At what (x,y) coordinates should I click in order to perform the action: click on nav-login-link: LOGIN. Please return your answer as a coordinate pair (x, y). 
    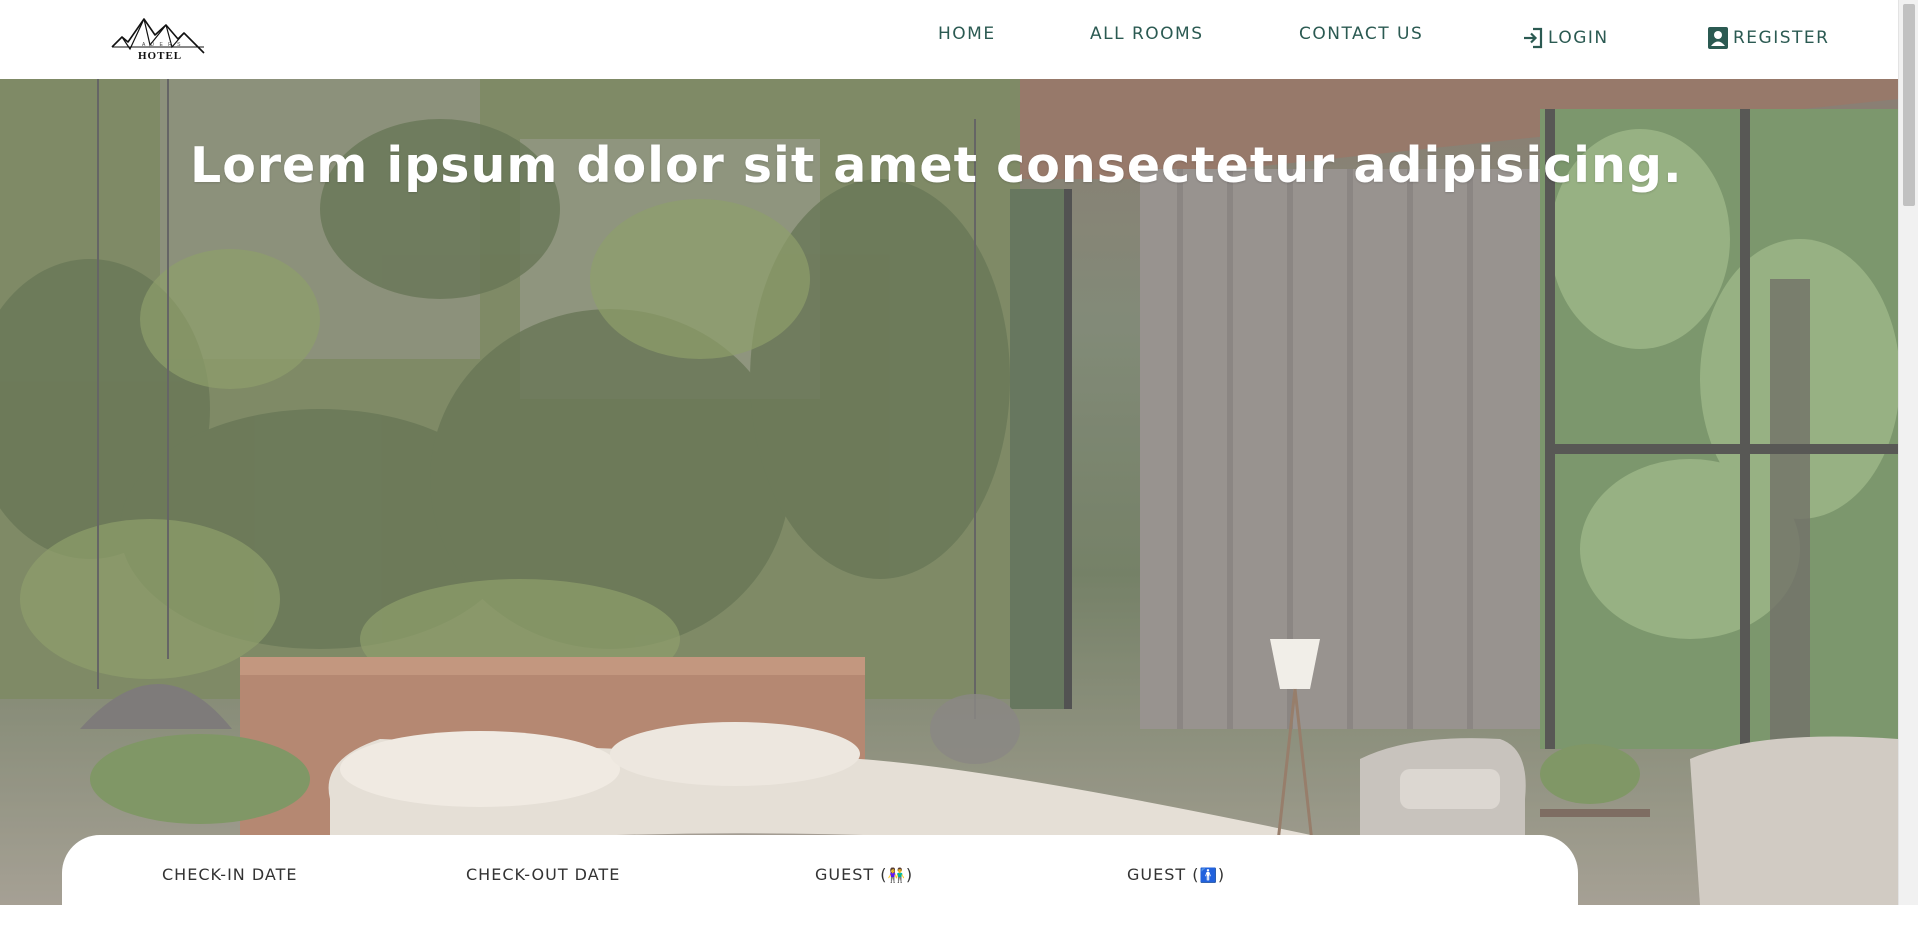
    Looking at the image, I should click on (1565, 38).